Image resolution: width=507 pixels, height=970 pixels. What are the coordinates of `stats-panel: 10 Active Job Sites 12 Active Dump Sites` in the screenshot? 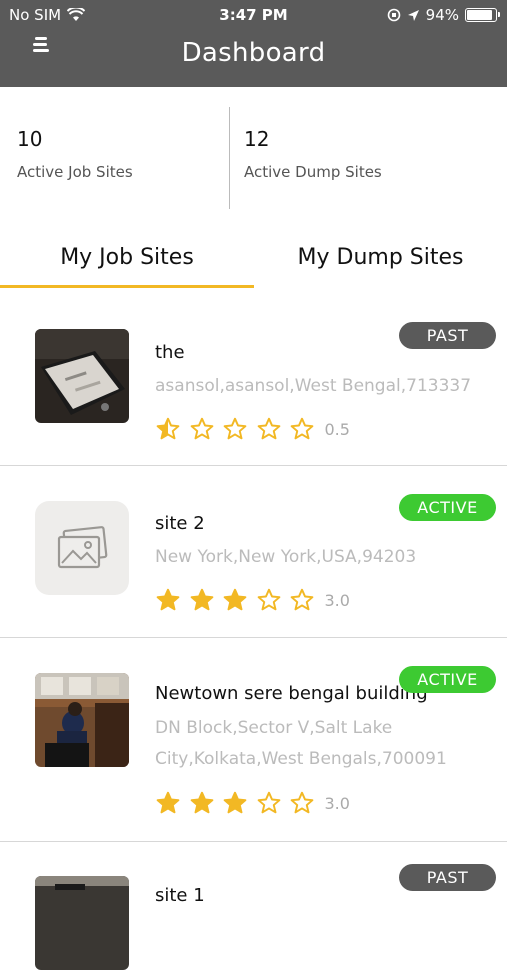 It's located at (253, 152).